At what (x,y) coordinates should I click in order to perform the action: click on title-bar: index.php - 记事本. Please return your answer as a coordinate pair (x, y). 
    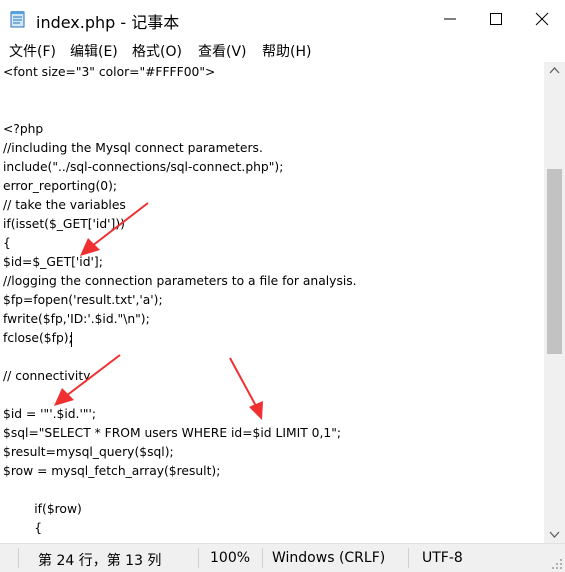
    Looking at the image, I should click on (282, 19).